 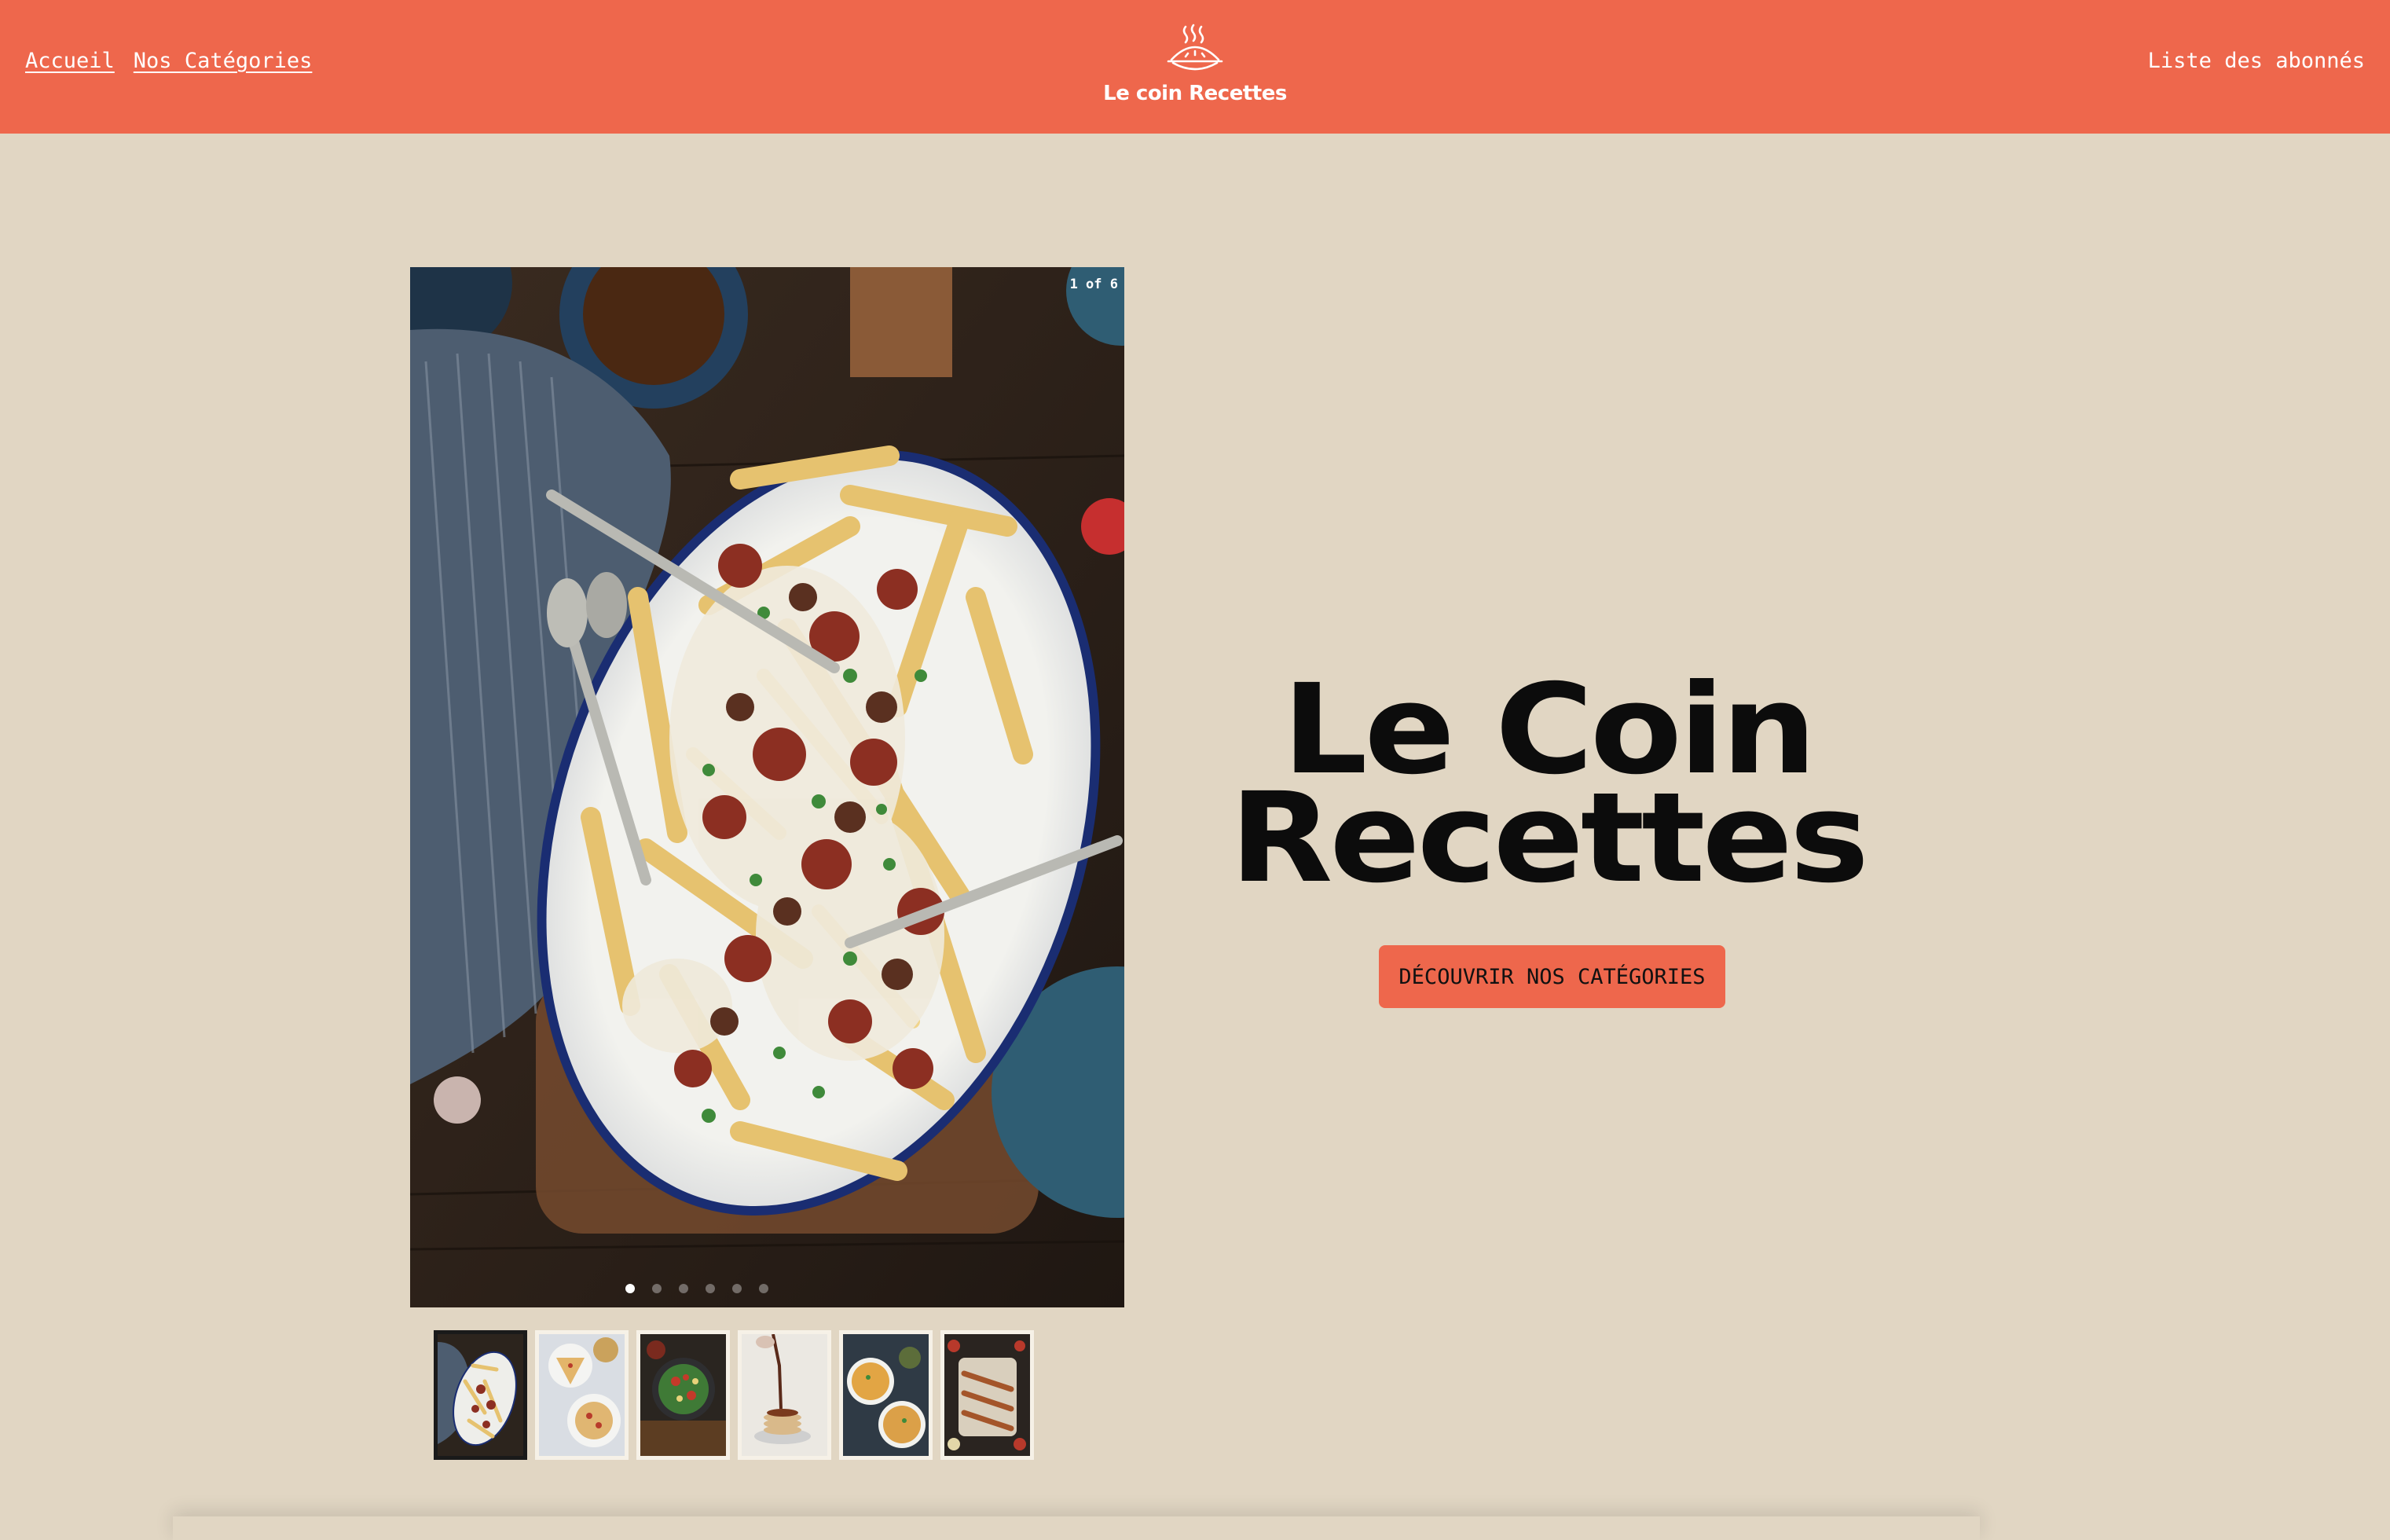 What do you see at coordinates (2256, 61) in the screenshot?
I see `nav-link-subscribers: Liste des abonnés` at bounding box center [2256, 61].